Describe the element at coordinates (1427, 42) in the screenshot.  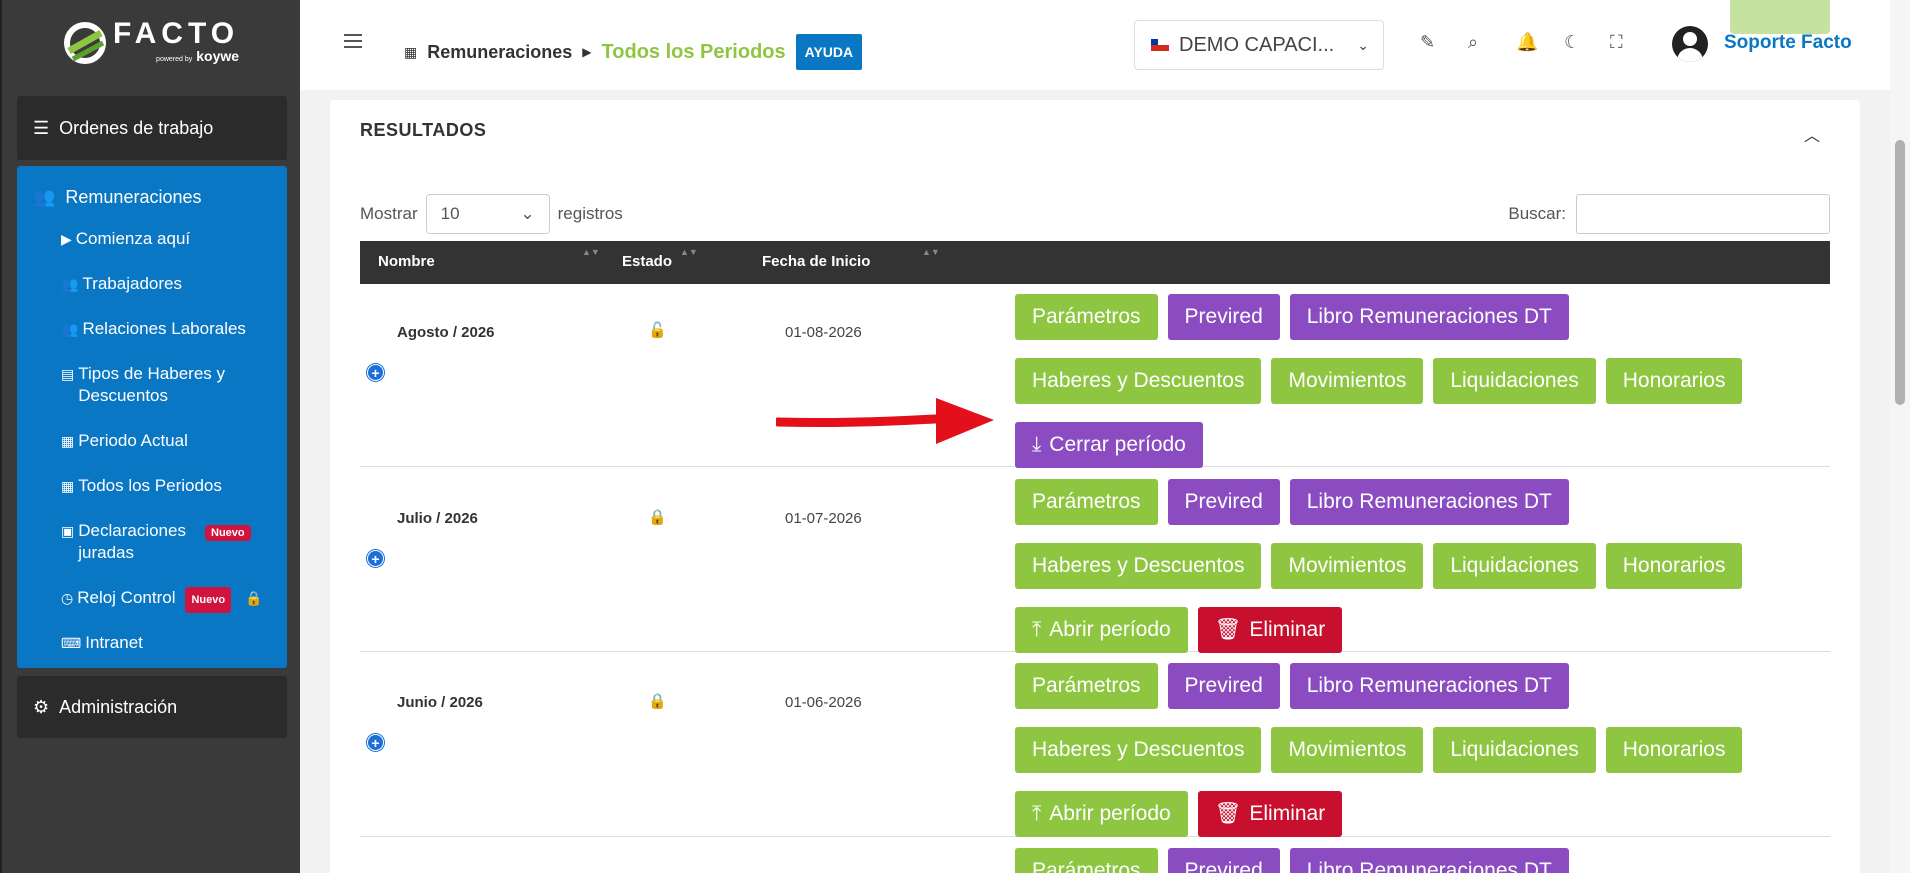
I see `signature-icon: ✎` at that location.